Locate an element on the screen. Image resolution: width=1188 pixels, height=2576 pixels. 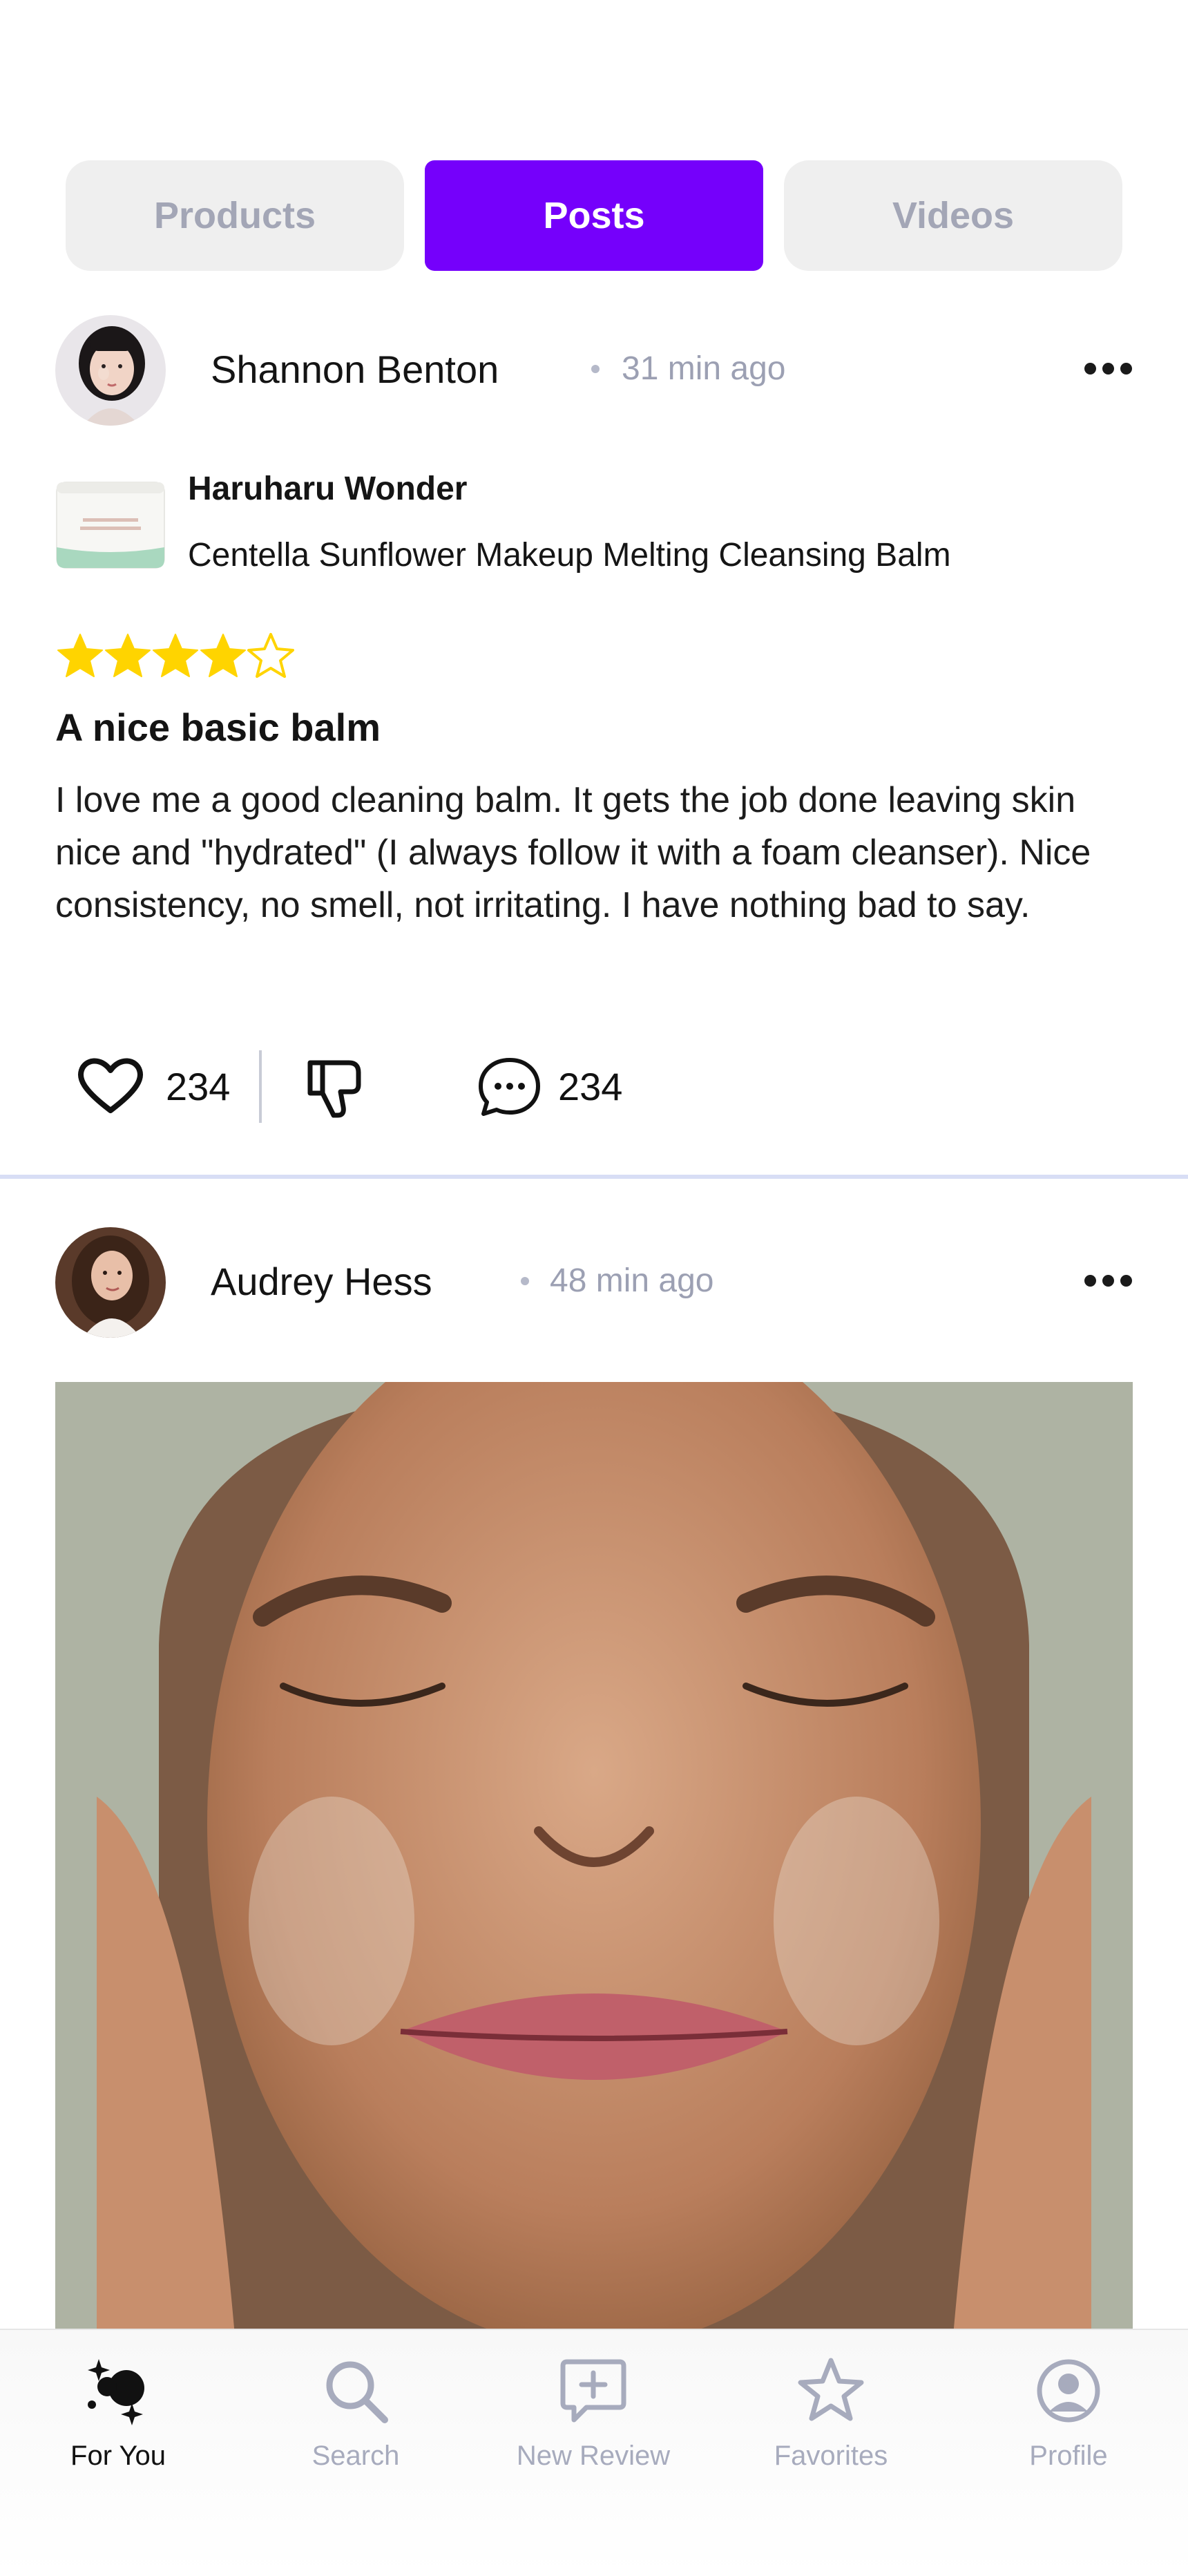
comment-icon is located at coordinates (509, 1087).